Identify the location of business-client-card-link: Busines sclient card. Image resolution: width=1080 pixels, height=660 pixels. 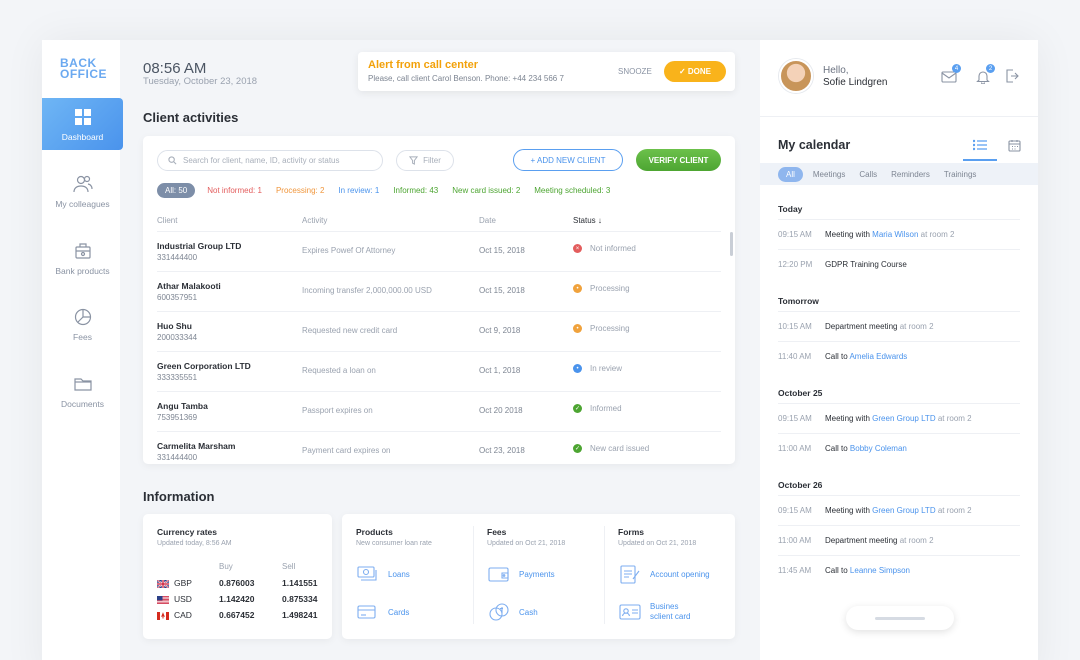
(654, 612).